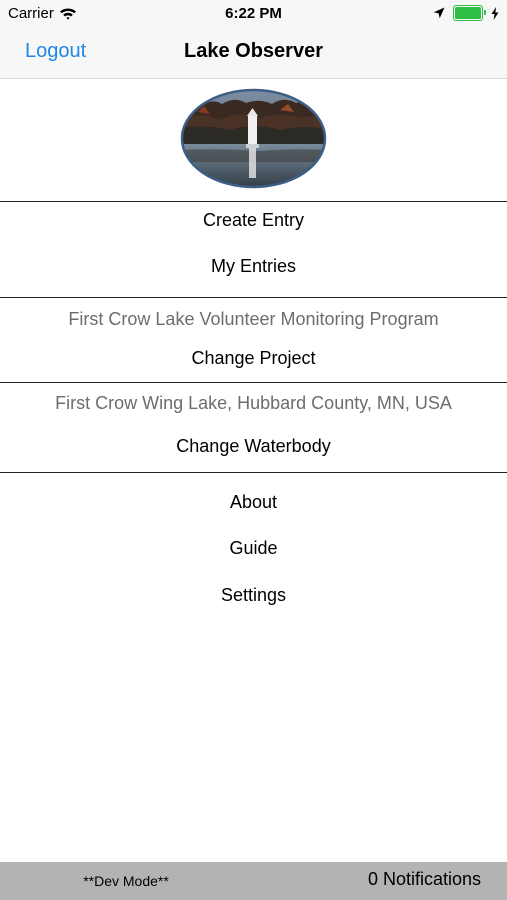 The image size is (507, 900). I want to click on notifications-button: 0 Notifications, so click(424, 879).